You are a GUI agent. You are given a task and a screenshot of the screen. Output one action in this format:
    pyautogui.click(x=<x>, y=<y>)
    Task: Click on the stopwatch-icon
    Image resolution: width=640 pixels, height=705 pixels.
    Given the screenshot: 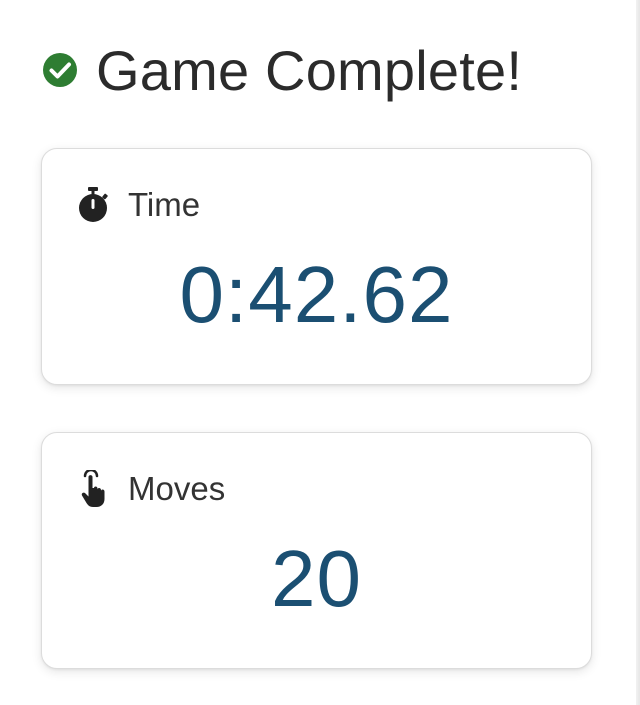 What is the action you would take?
    pyautogui.click(x=93, y=205)
    